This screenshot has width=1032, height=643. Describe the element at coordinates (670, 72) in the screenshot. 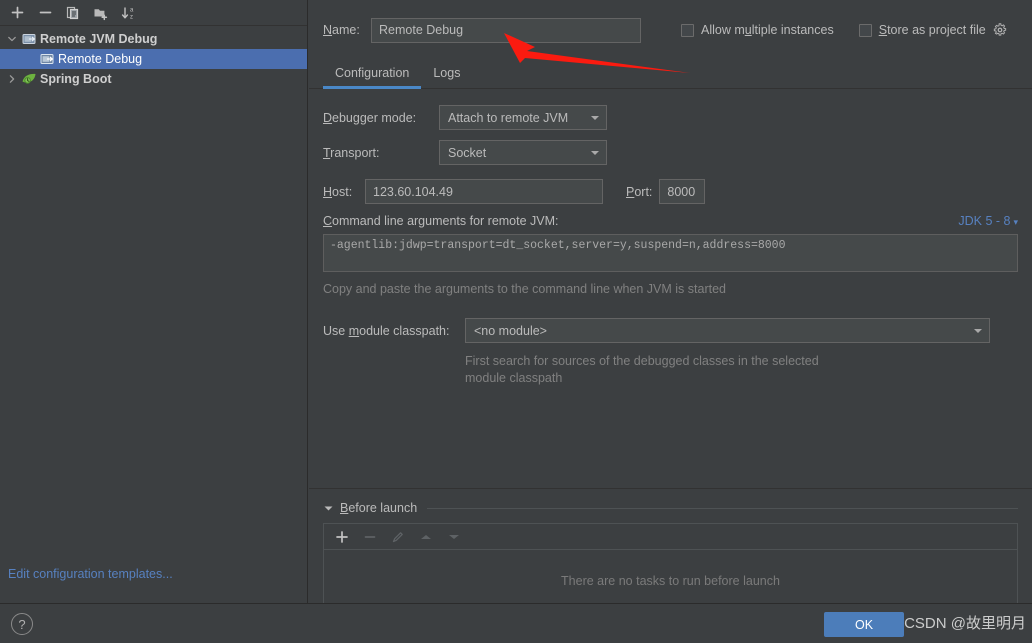

I see `editor-tabs: Configuration Logs` at that location.